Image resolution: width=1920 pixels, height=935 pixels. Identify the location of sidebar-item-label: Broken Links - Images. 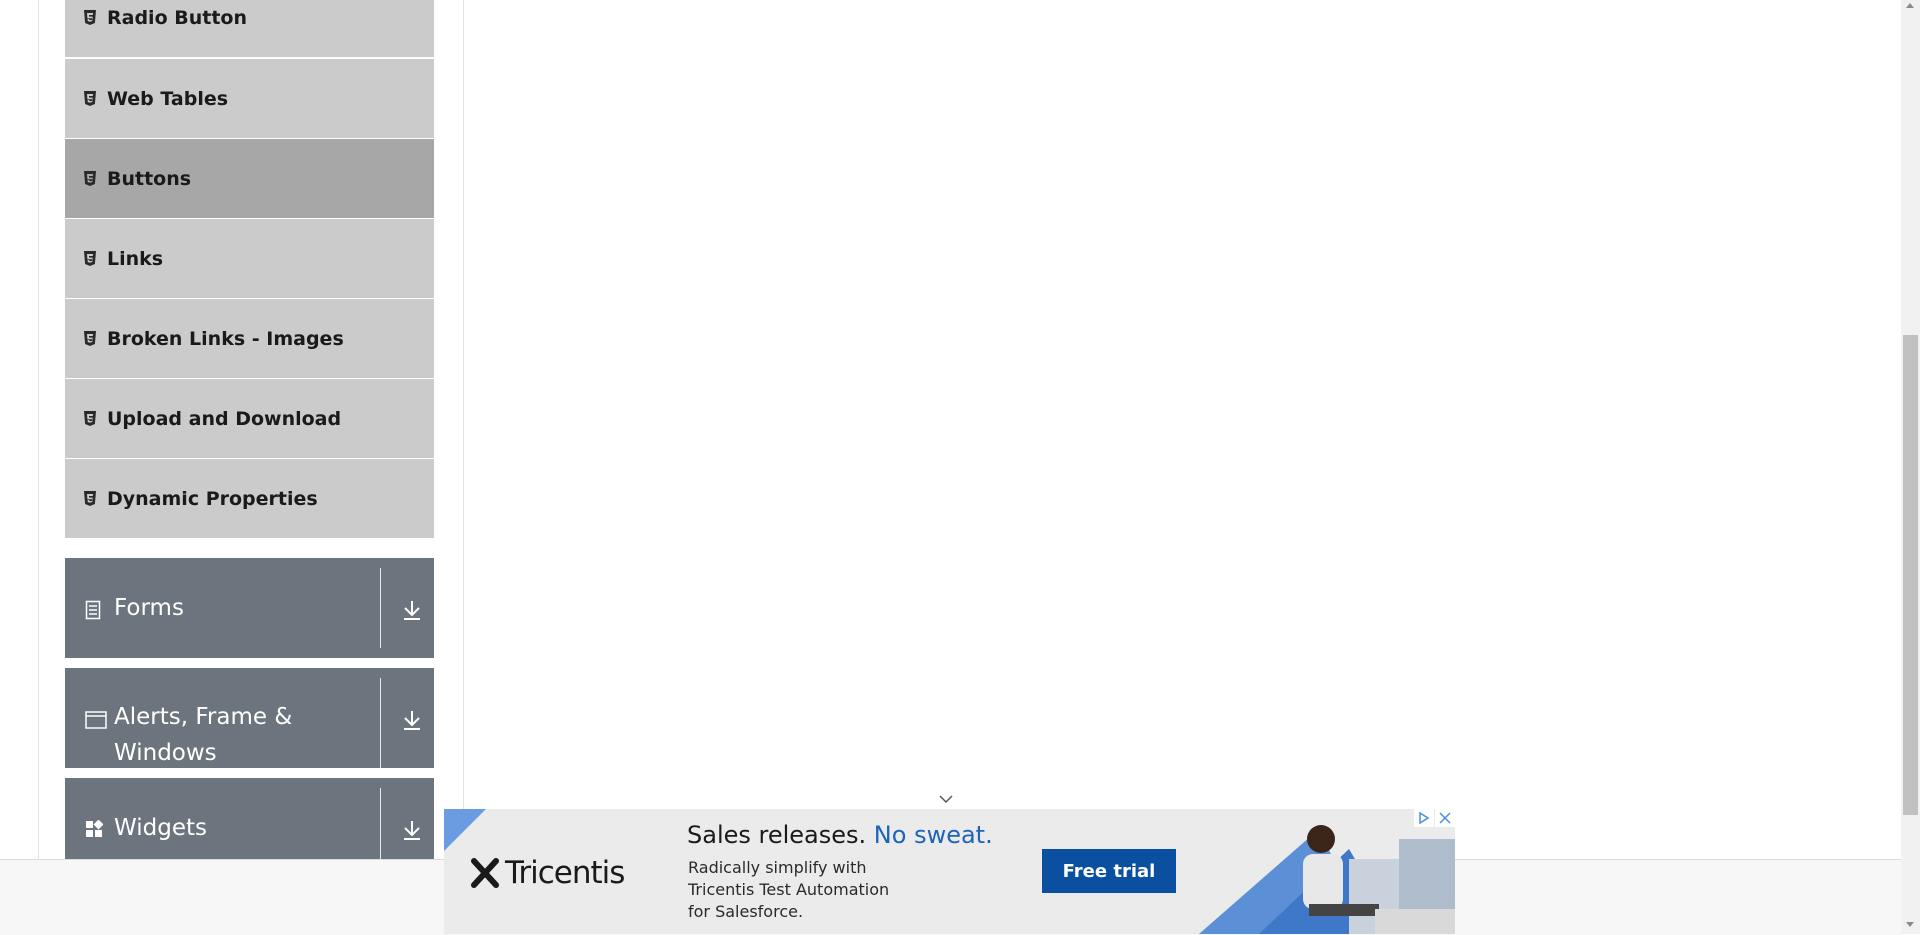
(225, 338).